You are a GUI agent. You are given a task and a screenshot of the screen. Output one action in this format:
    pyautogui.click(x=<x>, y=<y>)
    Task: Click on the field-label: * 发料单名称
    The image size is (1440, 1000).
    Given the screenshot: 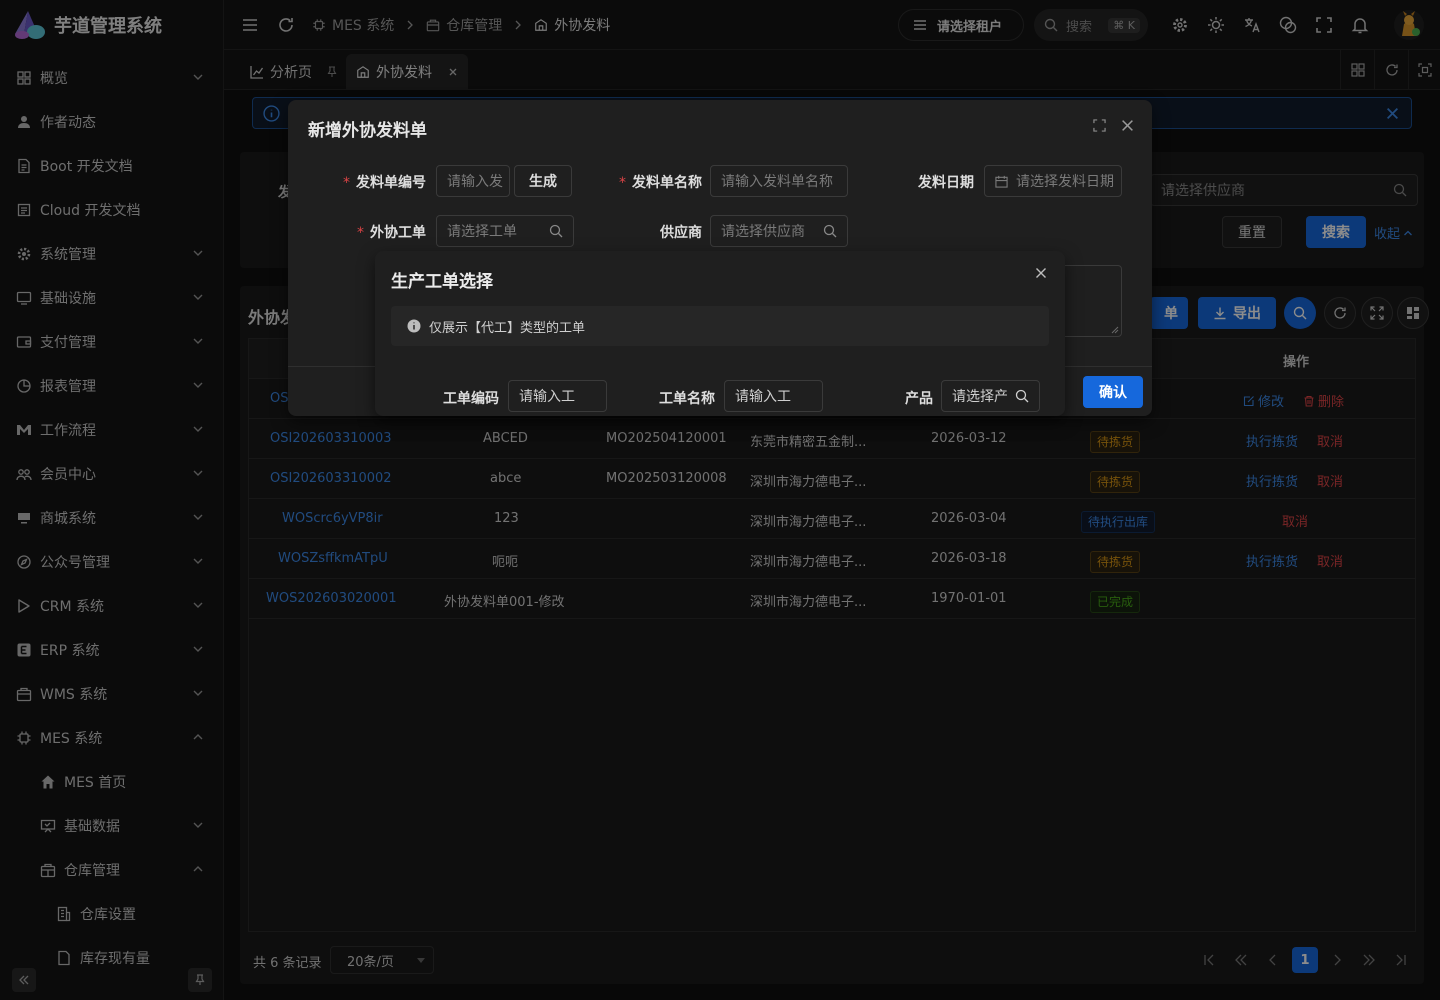 What is the action you would take?
    pyautogui.click(x=660, y=183)
    